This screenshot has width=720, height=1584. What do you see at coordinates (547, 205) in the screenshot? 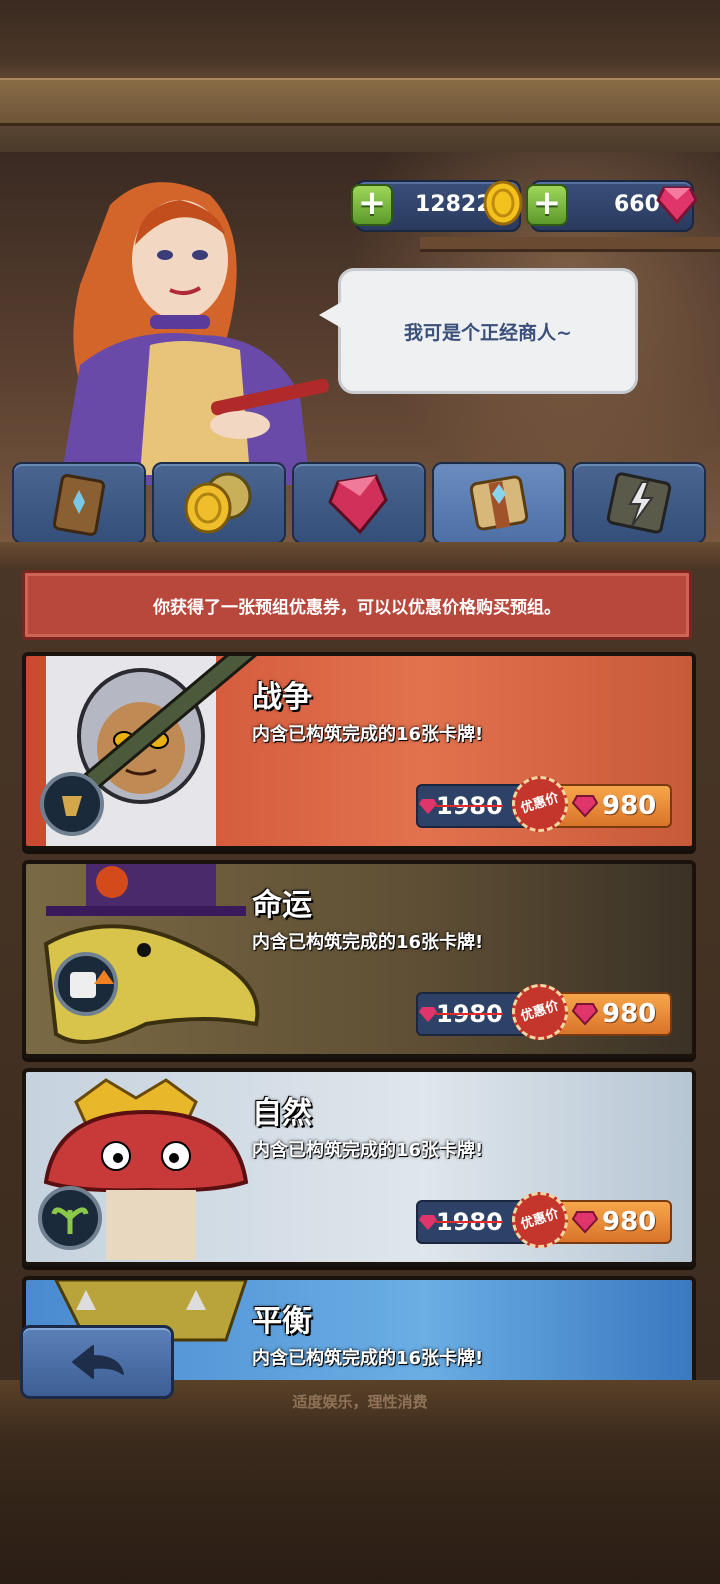
I see `add-gems-button: +` at bounding box center [547, 205].